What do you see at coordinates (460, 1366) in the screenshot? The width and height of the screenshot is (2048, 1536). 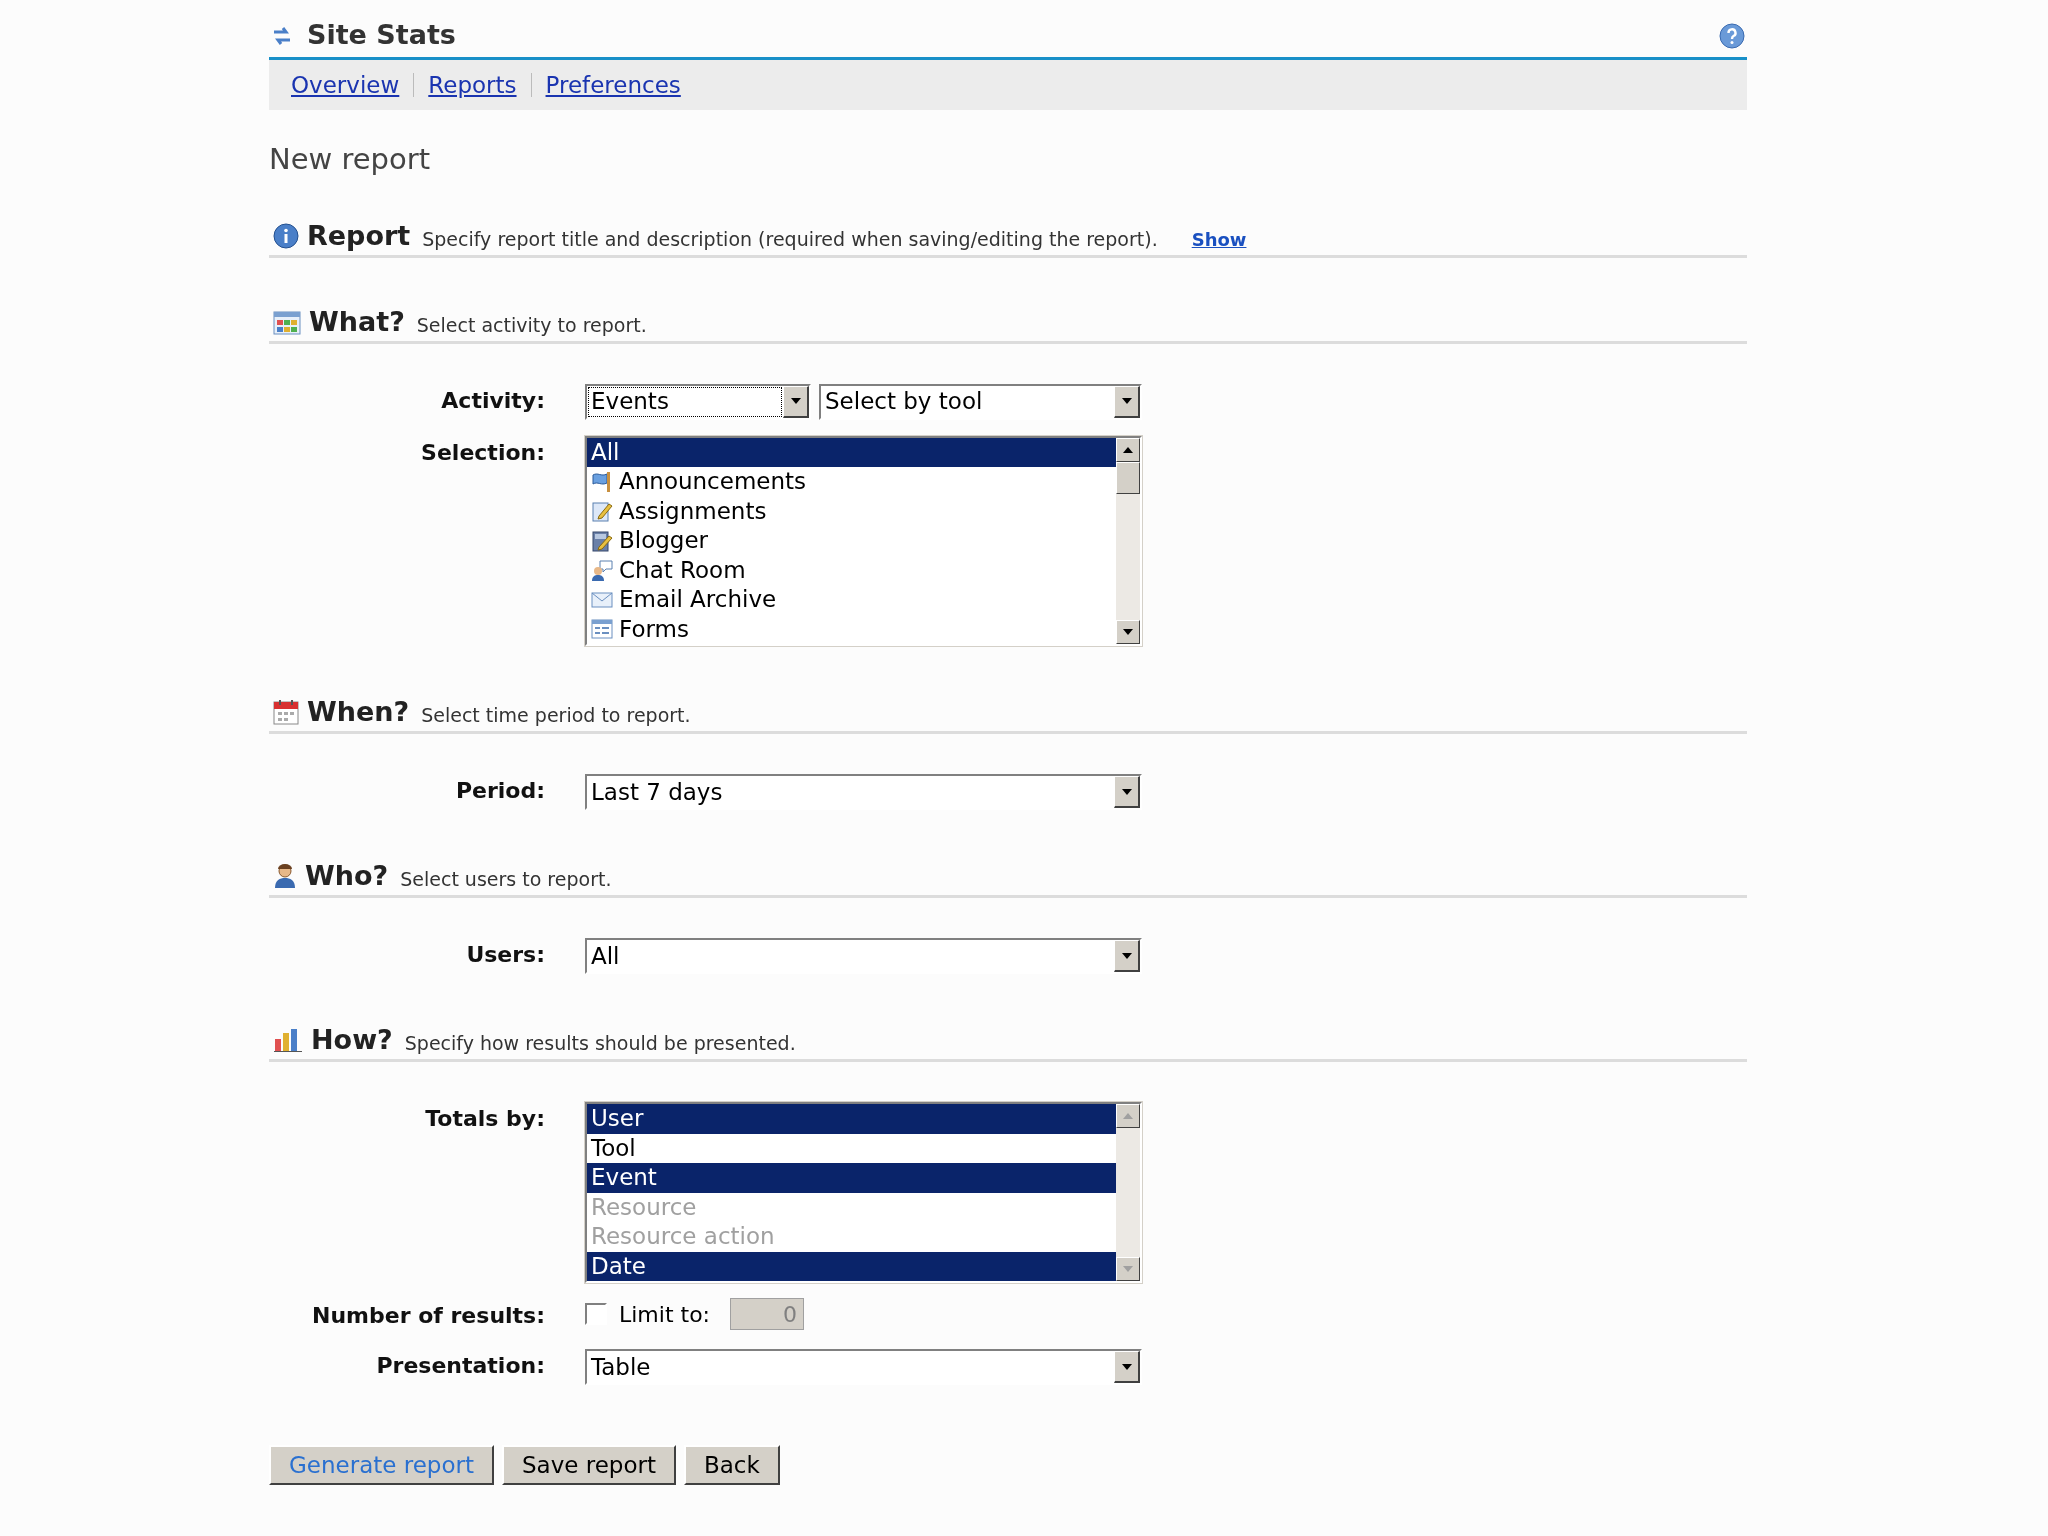 I see `field-label: Presentation:` at bounding box center [460, 1366].